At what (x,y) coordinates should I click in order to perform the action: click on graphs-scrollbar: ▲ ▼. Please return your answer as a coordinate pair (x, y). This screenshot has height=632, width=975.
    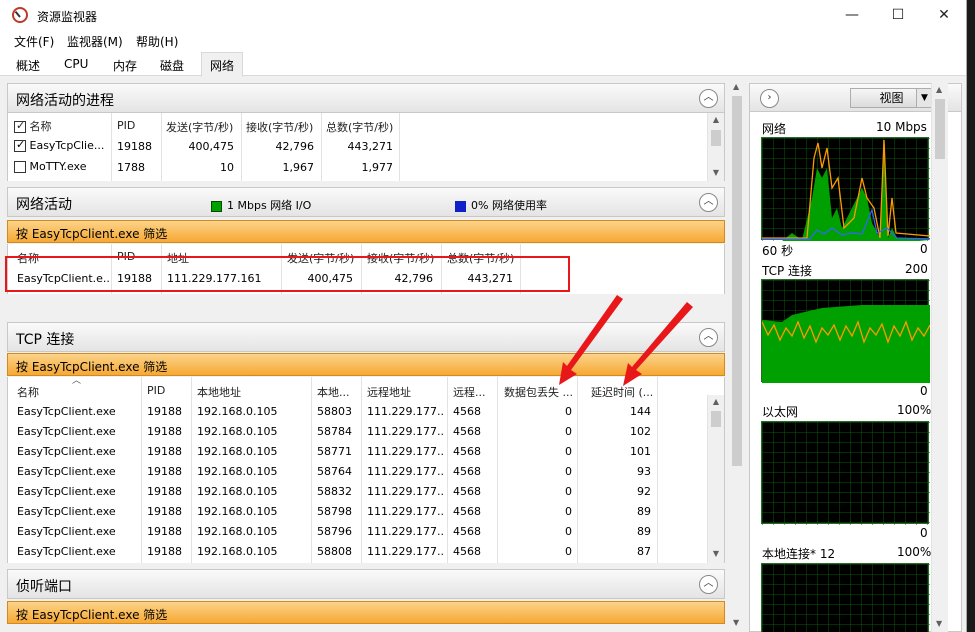
    Looking at the image, I should click on (939, 357).